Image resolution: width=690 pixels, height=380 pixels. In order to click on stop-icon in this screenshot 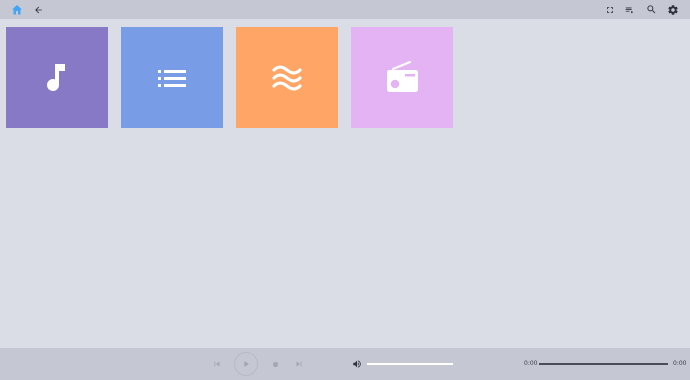, I will do `click(275, 364)`.